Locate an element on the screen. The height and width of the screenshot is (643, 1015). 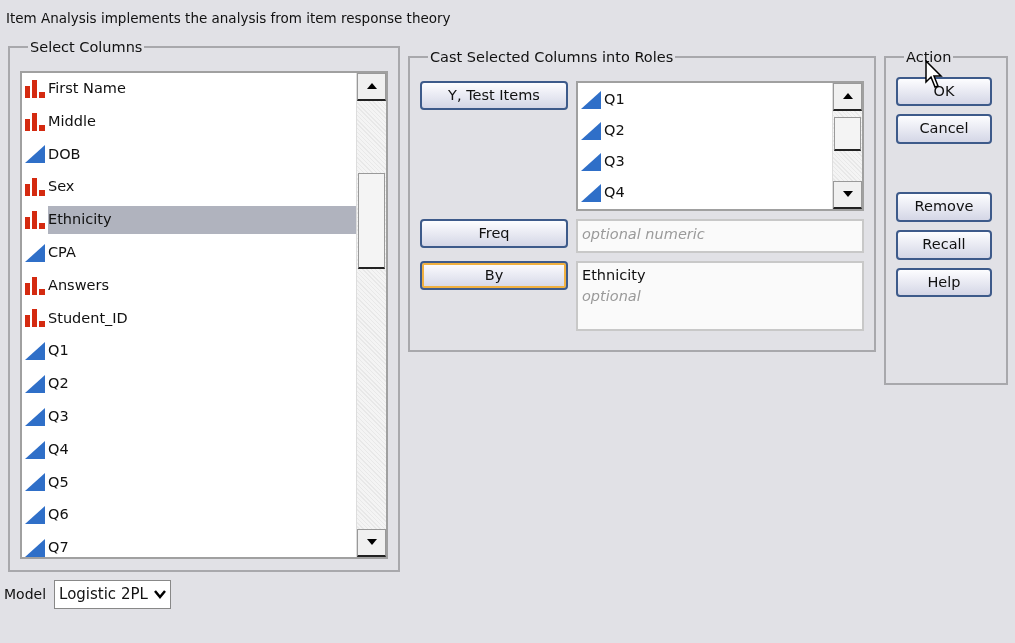
description-text: Item Analysis implements the analysis from item response theory is located at coordinates (228, 18).